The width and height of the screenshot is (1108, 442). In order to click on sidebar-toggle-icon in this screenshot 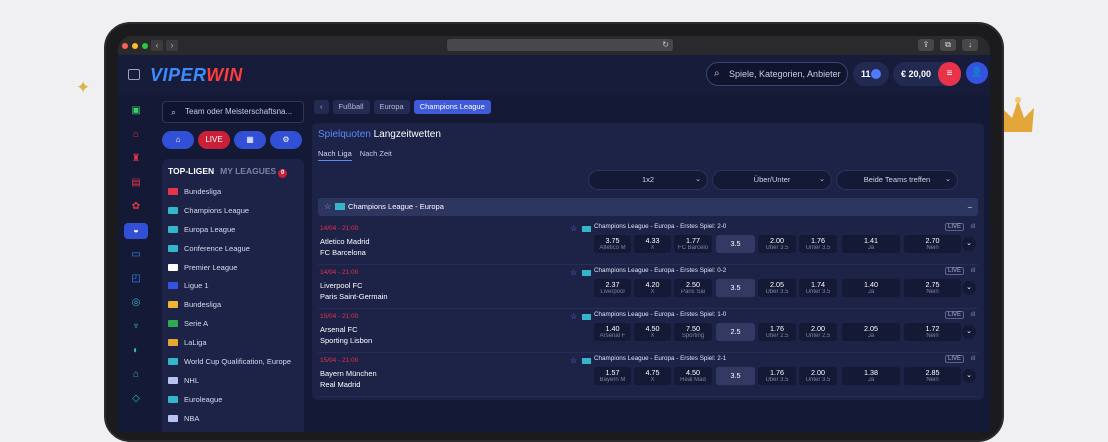, I will do `click(134, 74)`.